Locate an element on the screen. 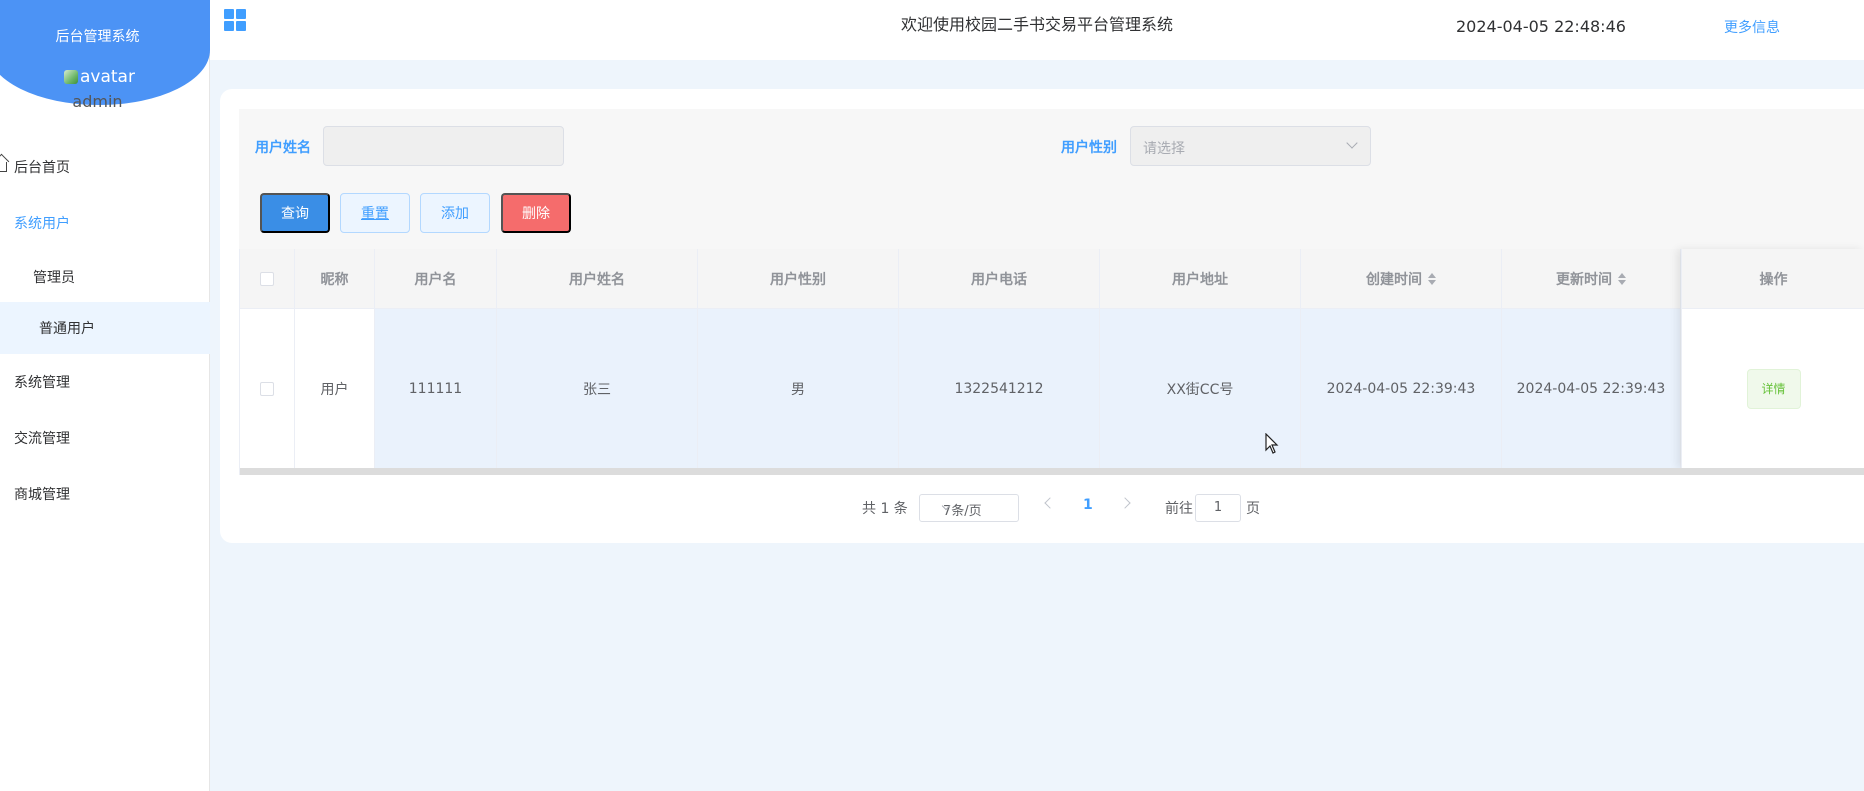 Image resolution: width=1864 pixels, height=791 pixels. sidebar-item-label: 管理员 is located at coordinates (54, 277).